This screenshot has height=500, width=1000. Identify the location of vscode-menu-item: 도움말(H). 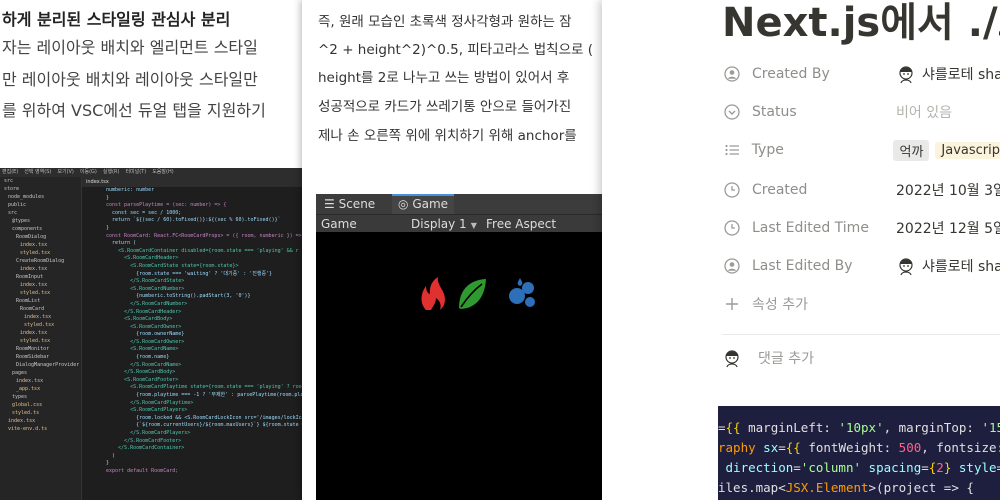
(162, 172).